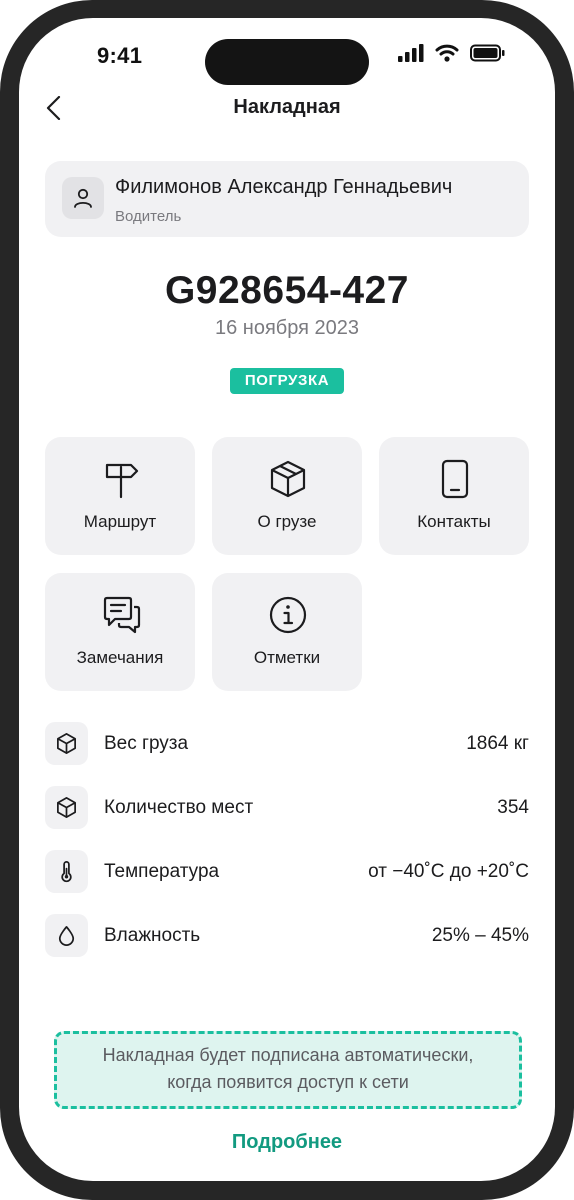 This screenshot has width=574, height=1200. What do you see at coordinates (162, 871) in the screenshot?
I see `detail-label: Температура` at bounding box center [162, 871].